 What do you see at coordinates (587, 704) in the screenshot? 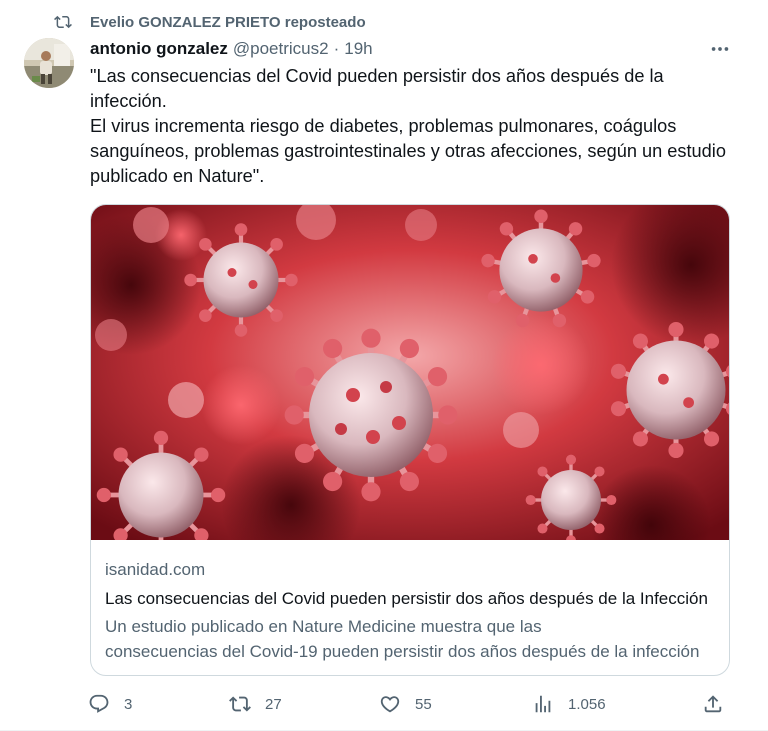
I see `view-count: 1.056` at bounding box center [587, 704].